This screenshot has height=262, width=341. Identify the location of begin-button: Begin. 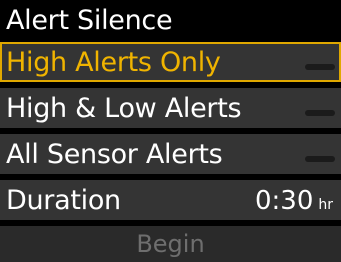
(170, 244).